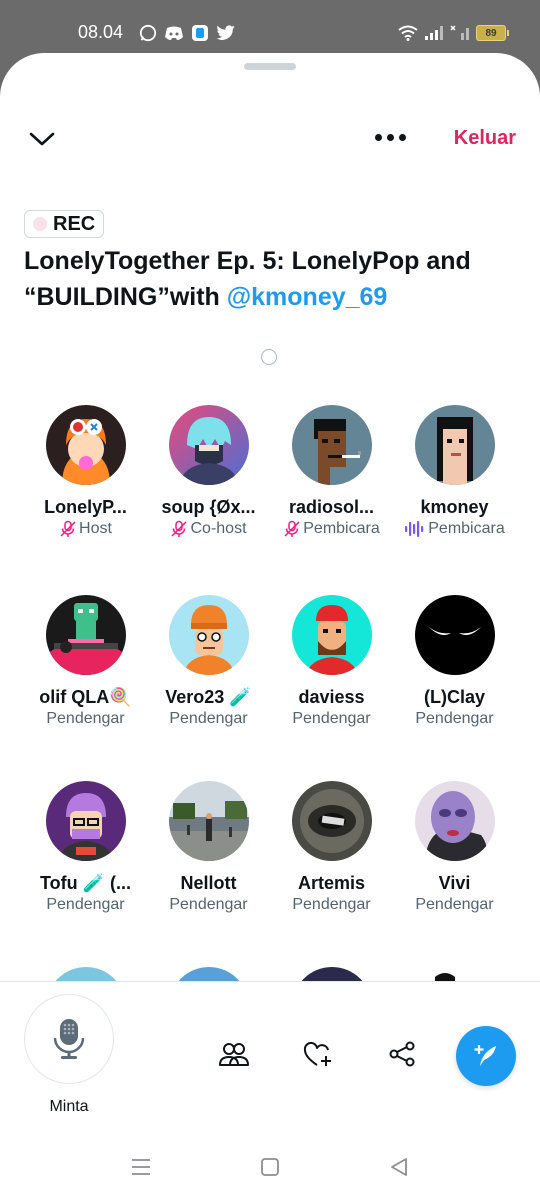 Image resolution: width=540 pixels, height=1200 pixels. Describe the element at coordinates (454, 697) in the screenshot. I see `participant-name: (L)Clay` at that location.